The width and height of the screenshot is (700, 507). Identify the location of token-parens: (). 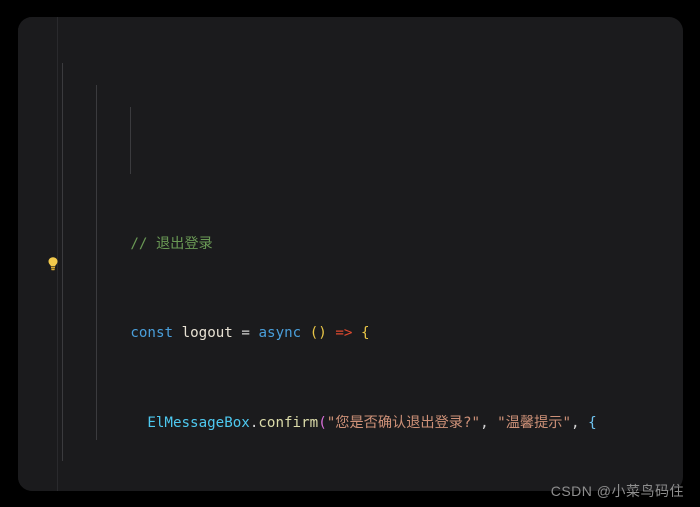
(314, 333).